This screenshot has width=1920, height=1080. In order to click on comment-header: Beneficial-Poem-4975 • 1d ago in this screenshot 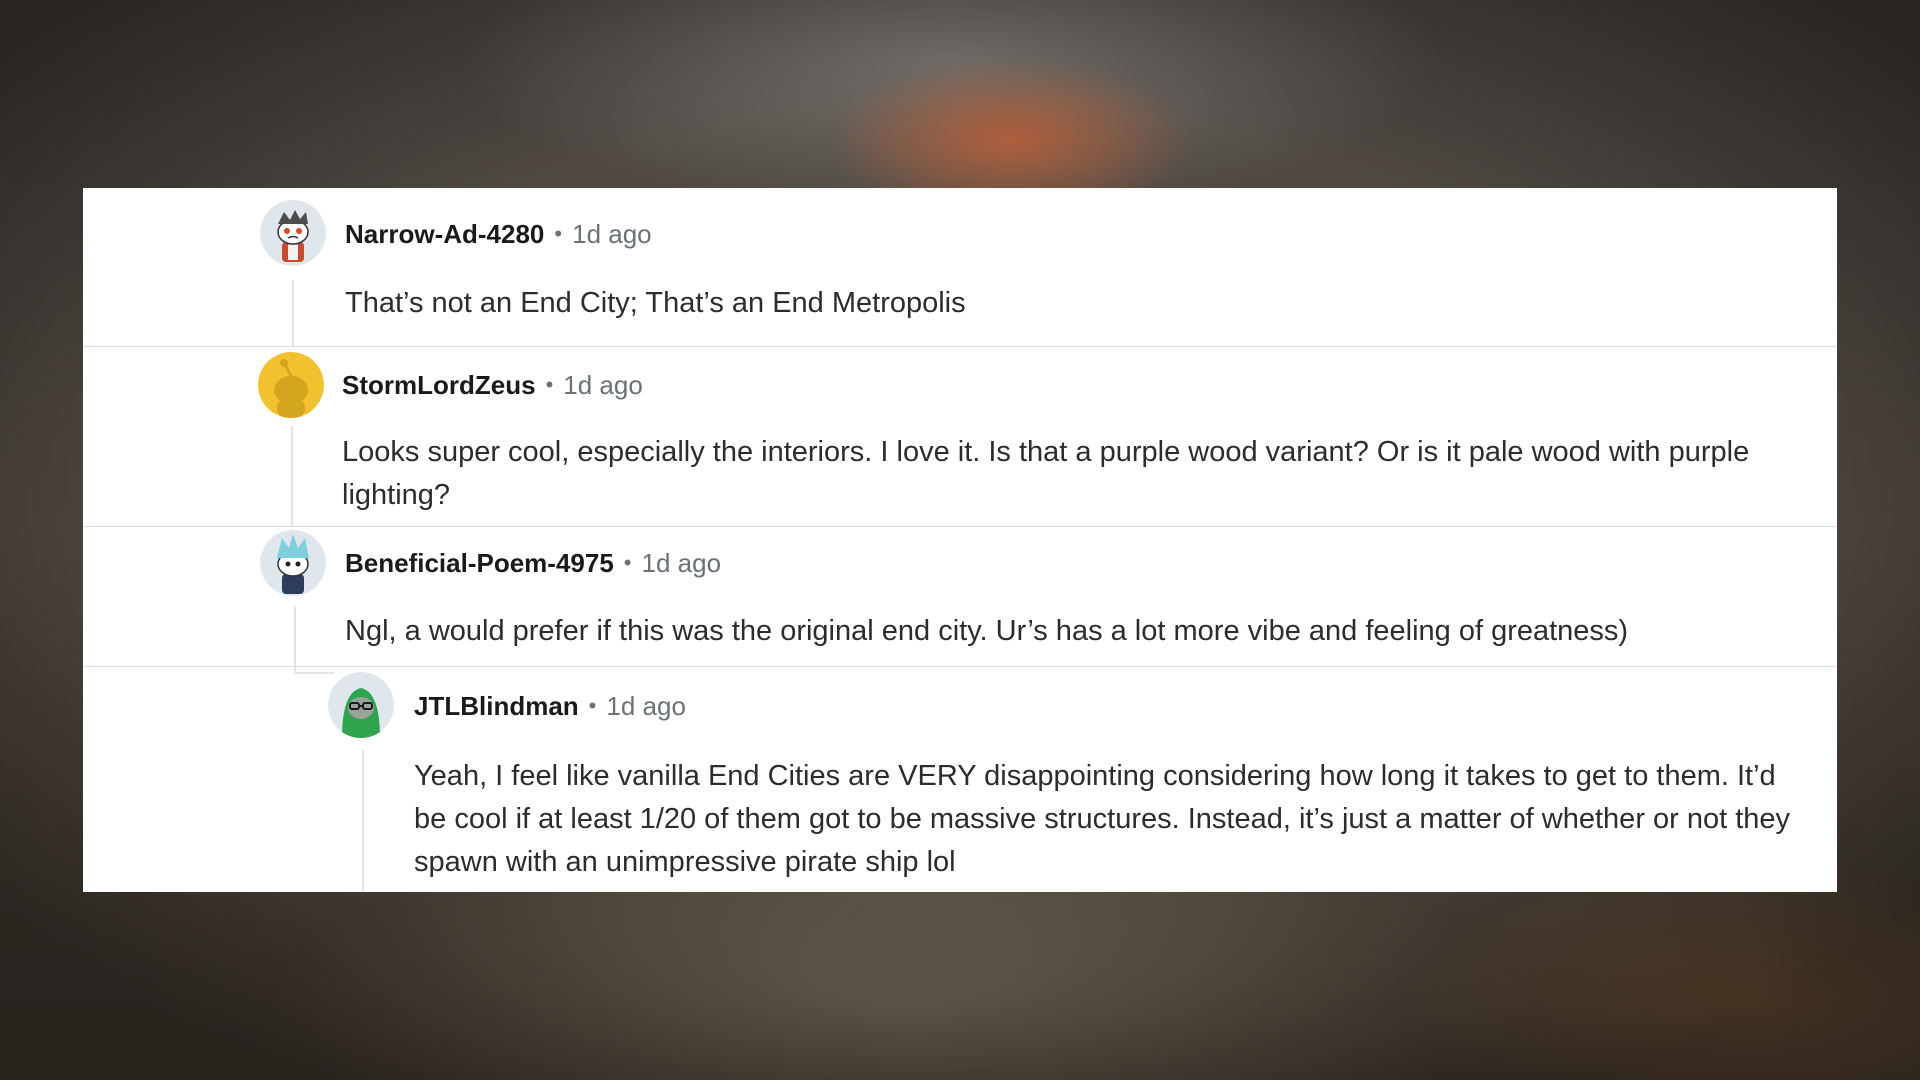, I will do `click(533, 563)`.